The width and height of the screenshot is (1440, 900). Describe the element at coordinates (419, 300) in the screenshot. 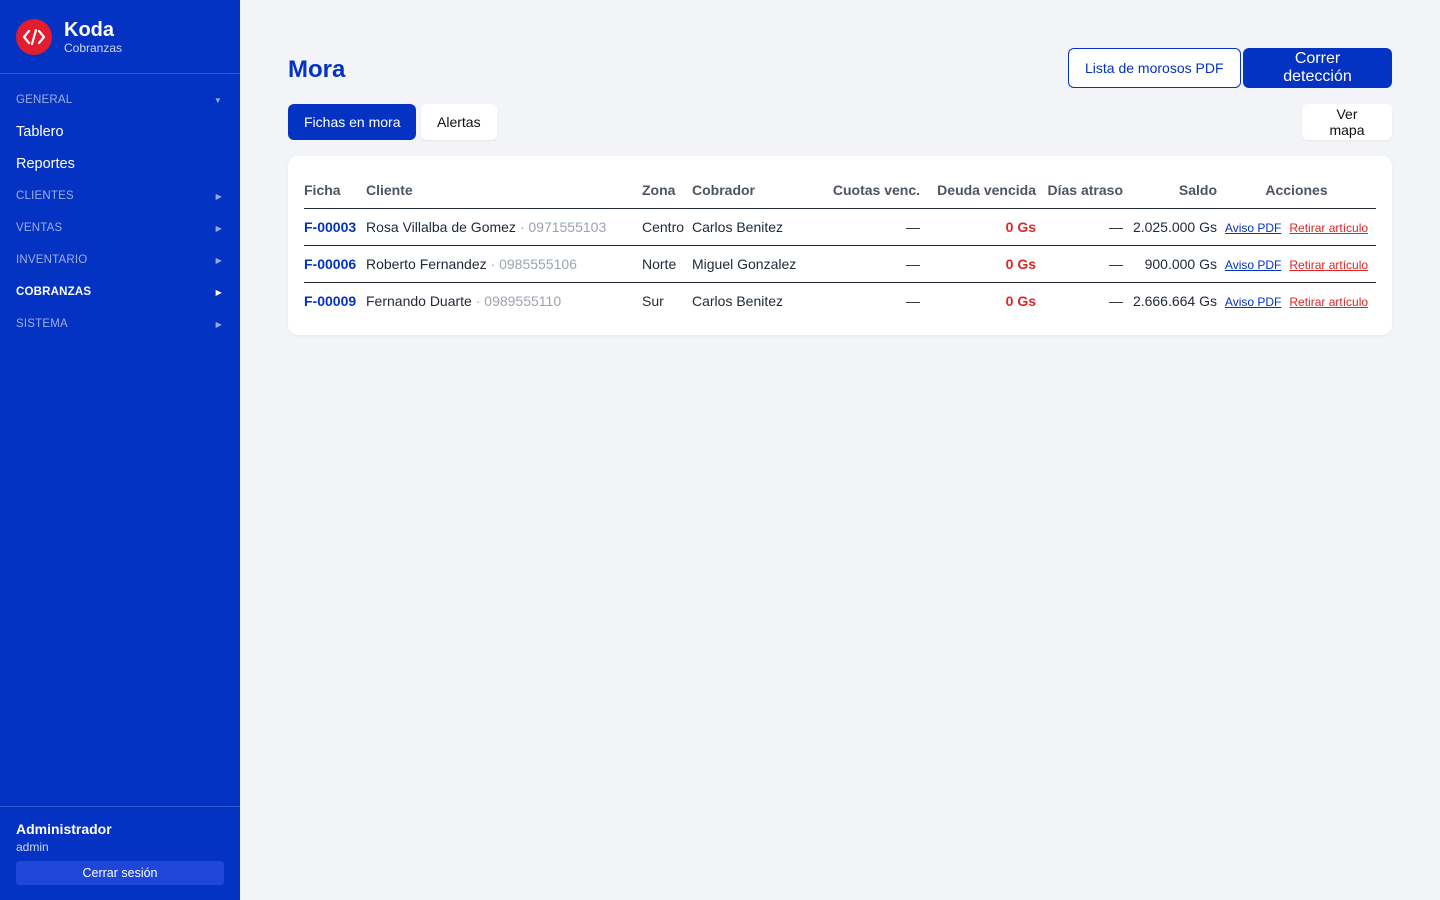

I see `cliente-name: Fernando Duarte` at that location.